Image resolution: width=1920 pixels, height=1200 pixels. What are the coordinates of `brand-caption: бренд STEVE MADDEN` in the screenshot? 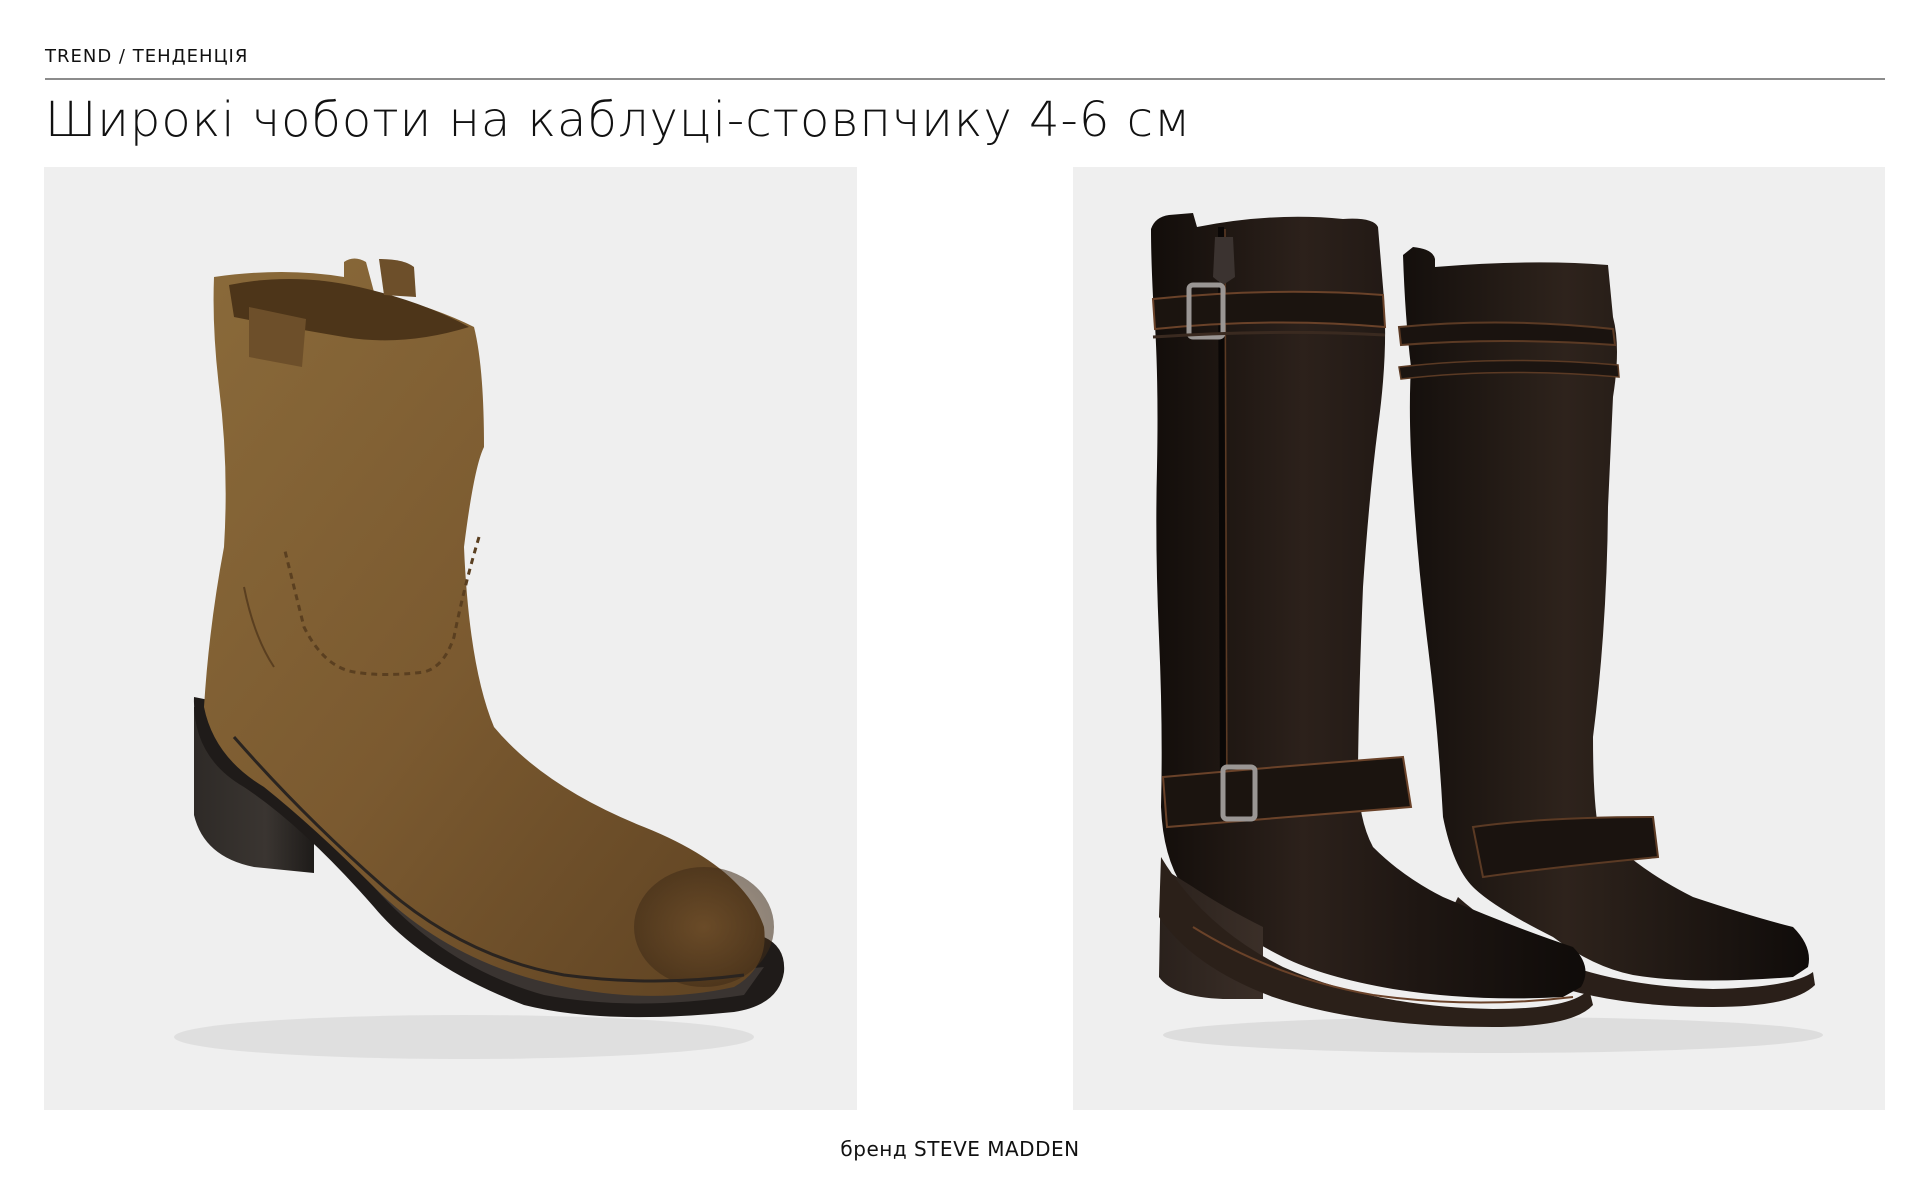 It's located at (960, 1149).